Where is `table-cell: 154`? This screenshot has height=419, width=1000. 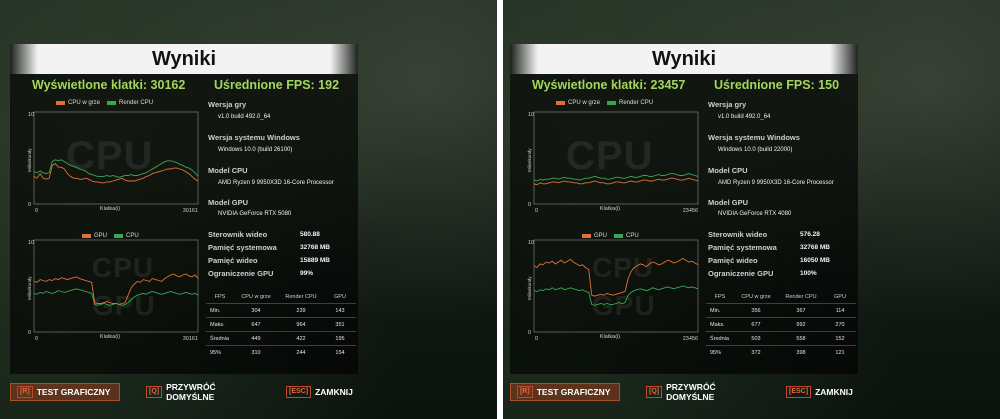 table-cell: 154 is located at coordinates (340, 352).